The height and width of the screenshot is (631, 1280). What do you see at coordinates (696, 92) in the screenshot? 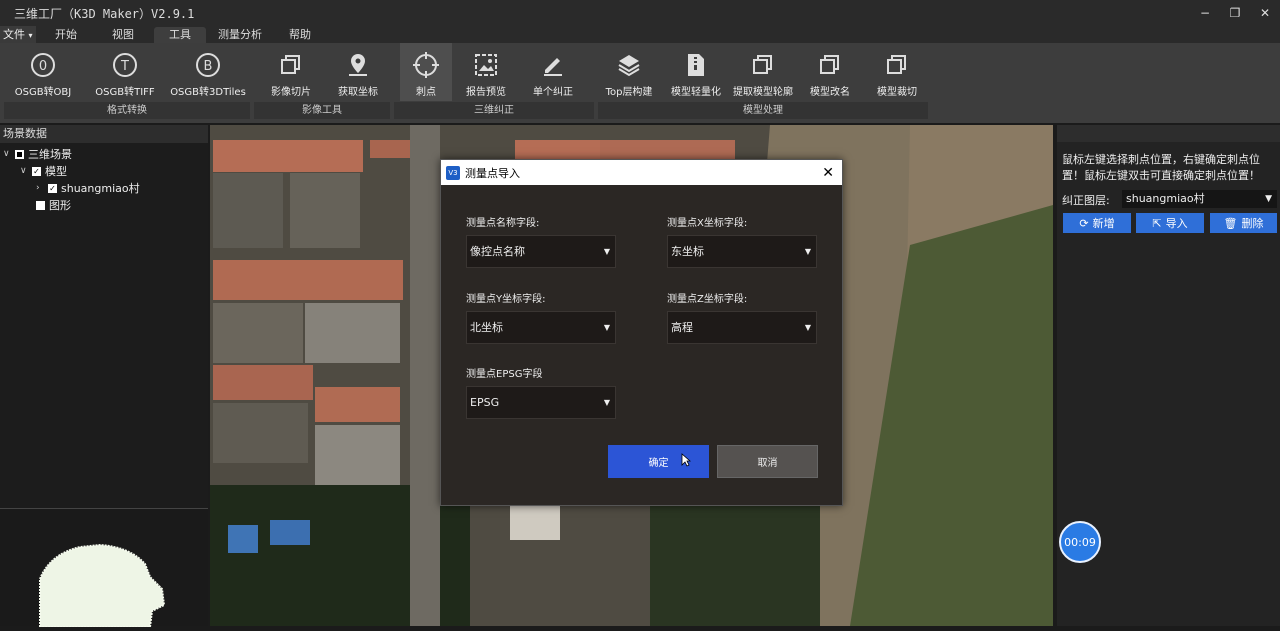
I see `model-lightweight-label: 模型轻量化` at bounding box center [696, 92].